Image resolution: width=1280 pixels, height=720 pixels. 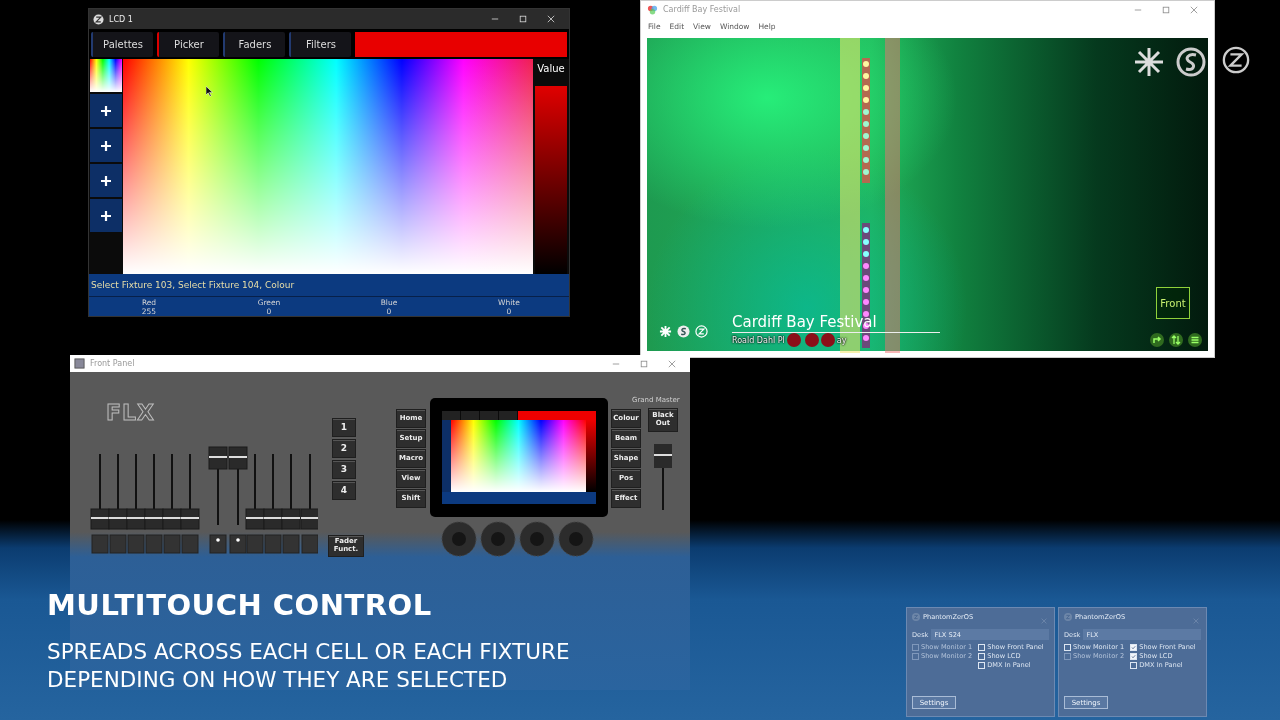 What do you see at coordinates (209, 91) in the screenshot?
I see `mouse-cursor-icon` at bounding box center [209, 91].